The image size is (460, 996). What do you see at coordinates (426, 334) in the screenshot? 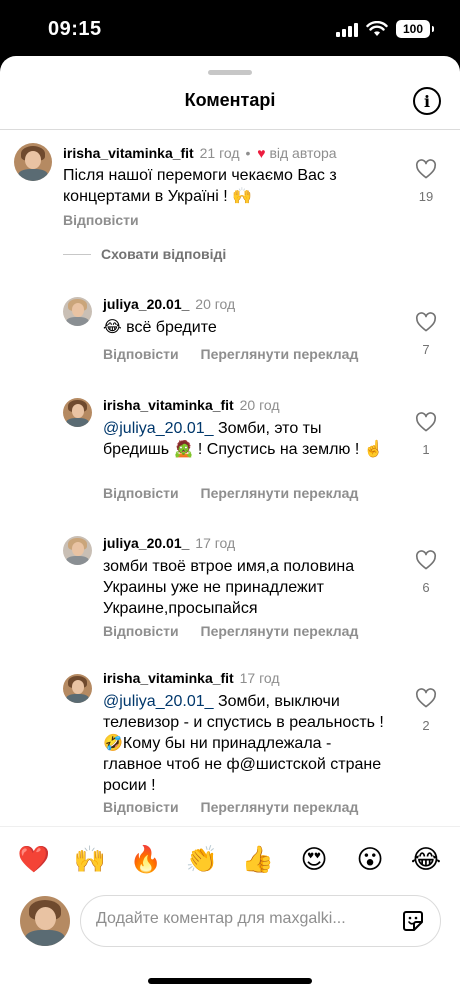
I see `like-control: 7` at bounding box center [426, 334].